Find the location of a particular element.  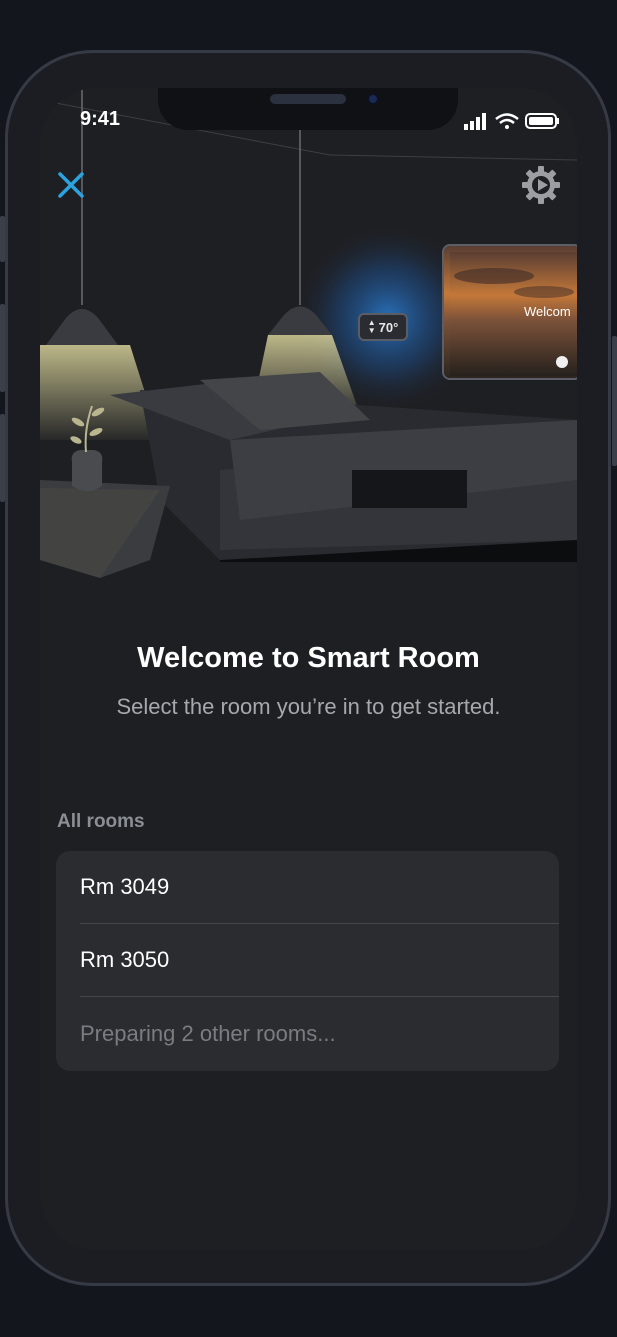

room-item-3049: Rm 3049 is located at coordinates (319, 887).